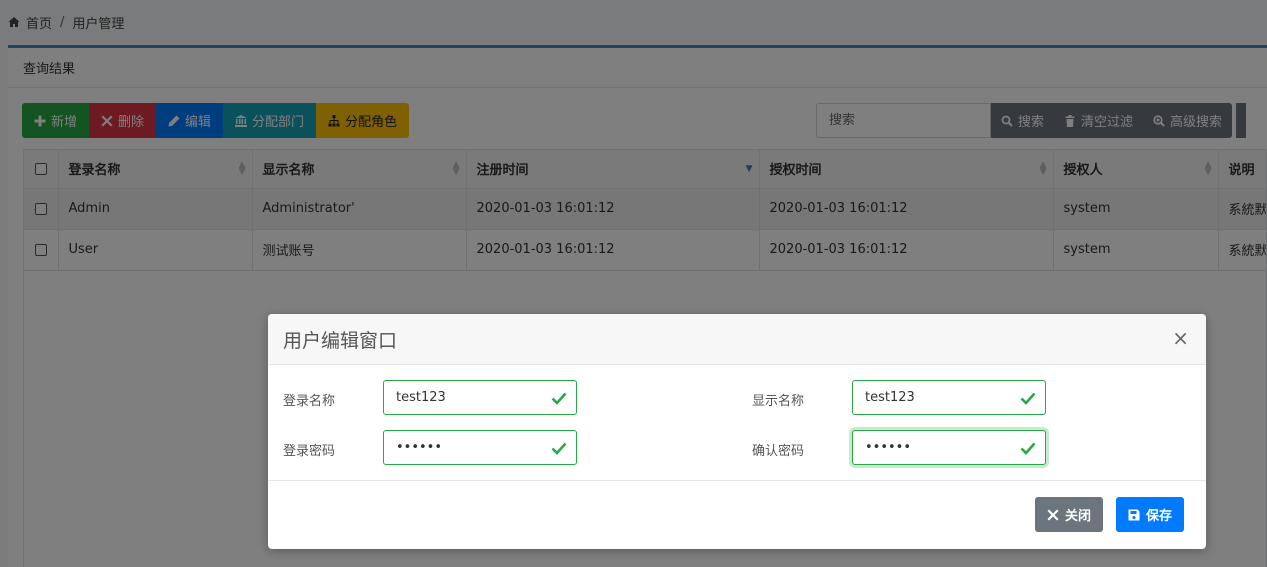  What do you see at coordinates (309, 451) in the screenshot?
I see `password-label: 登录密码` at bounding box center [309, 451].